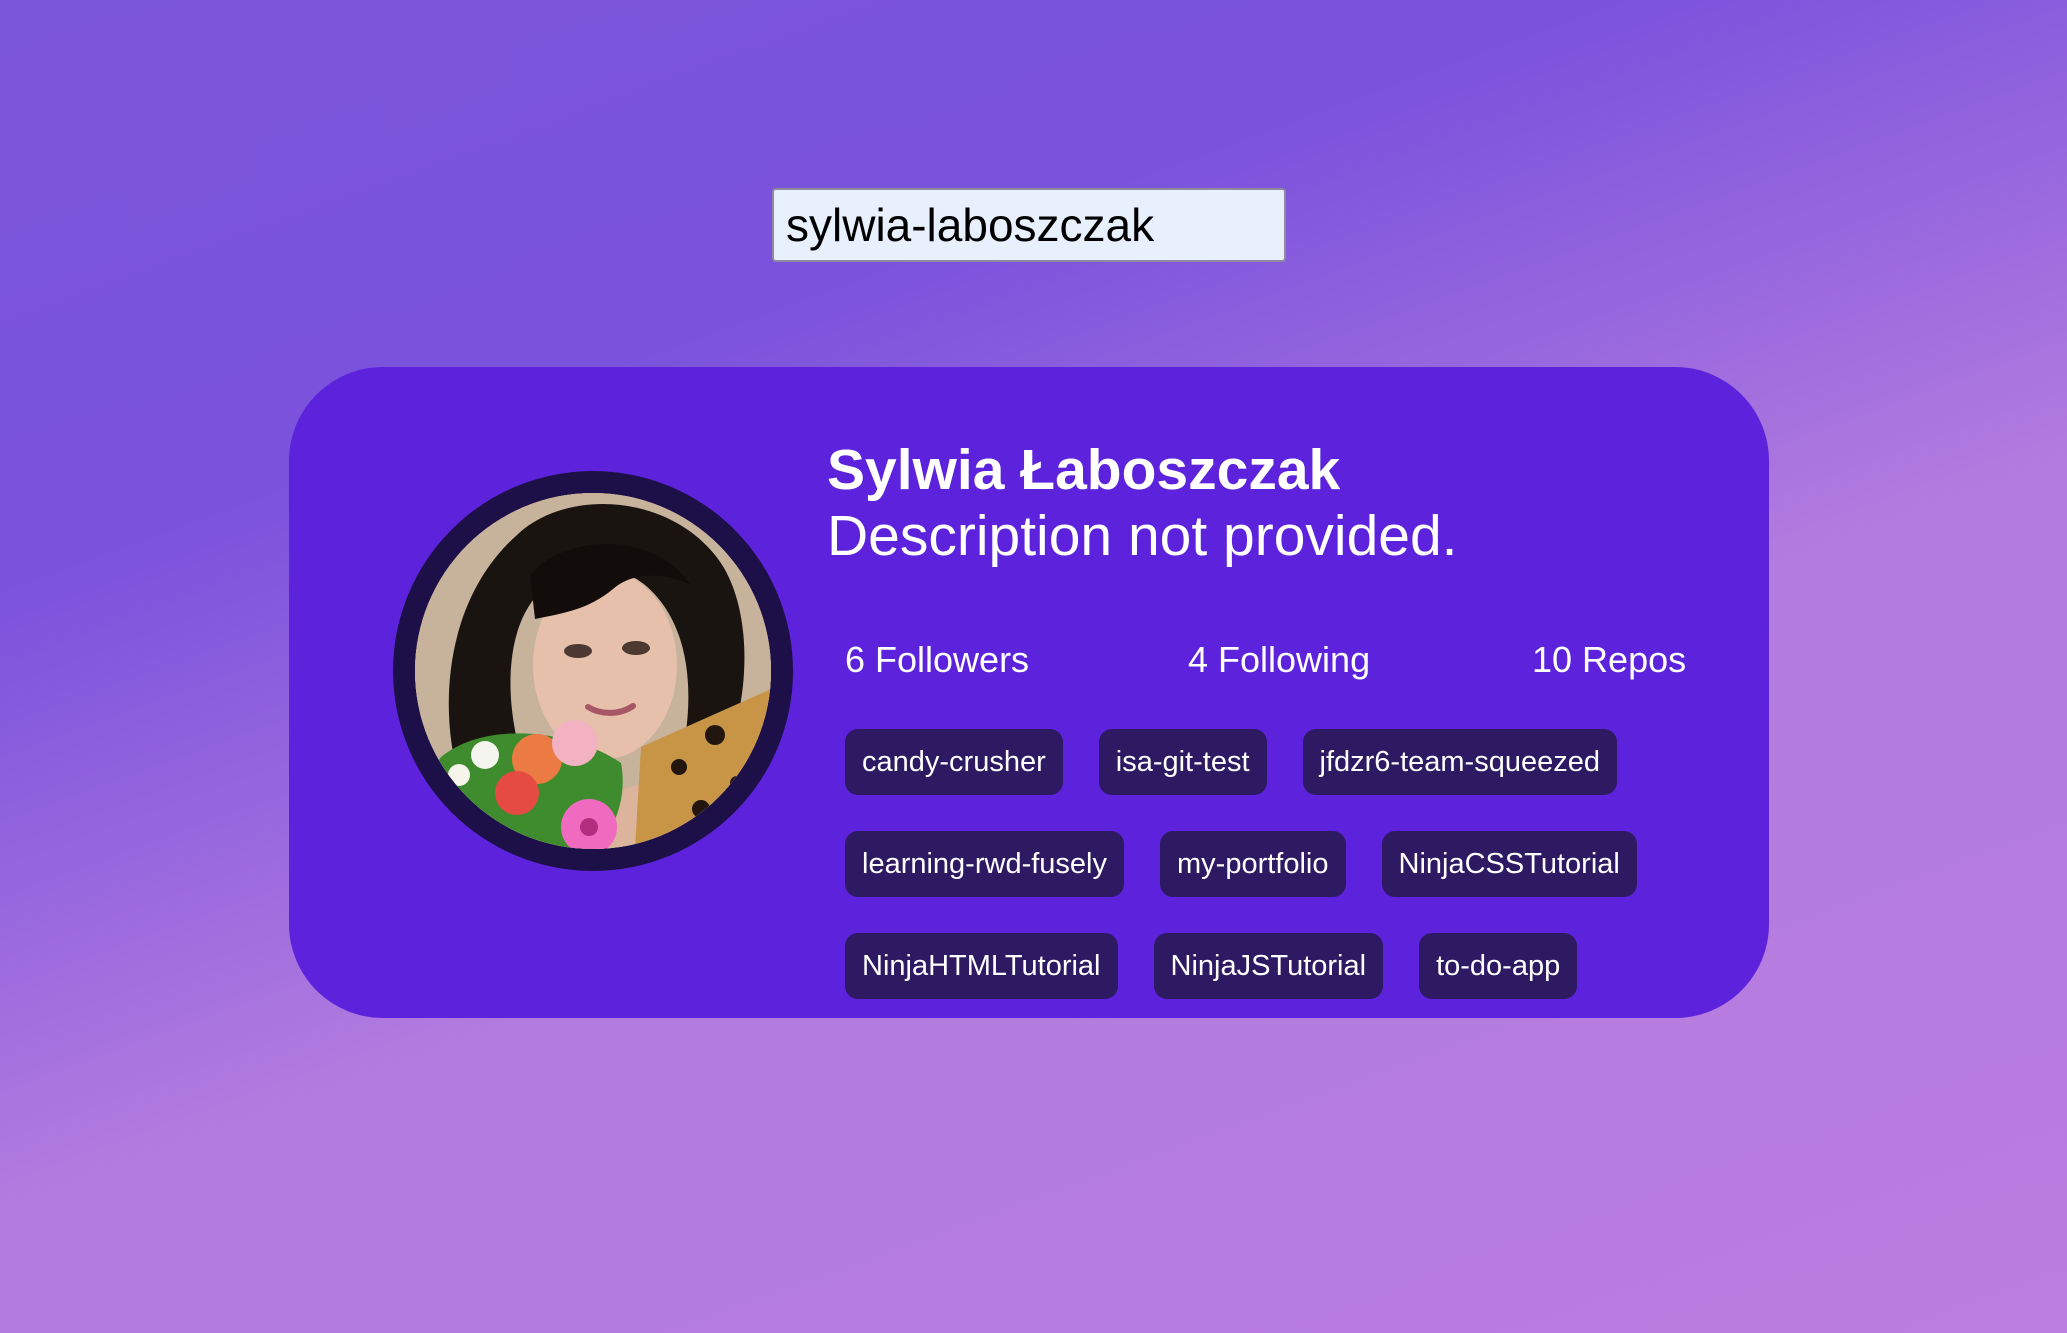  I want to click on repo-link: isa-git-test, so click(1182, 762).